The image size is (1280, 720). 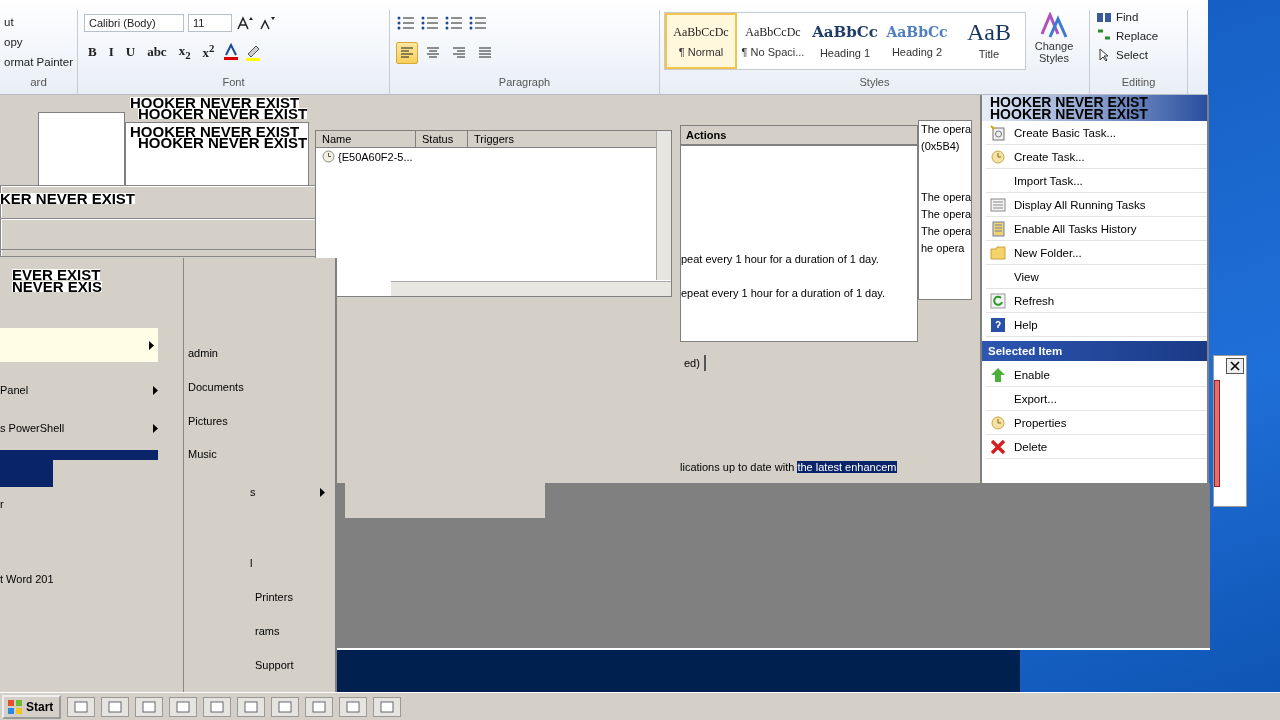 I want to click on menu-item: Support, so click(x=274, y=665).